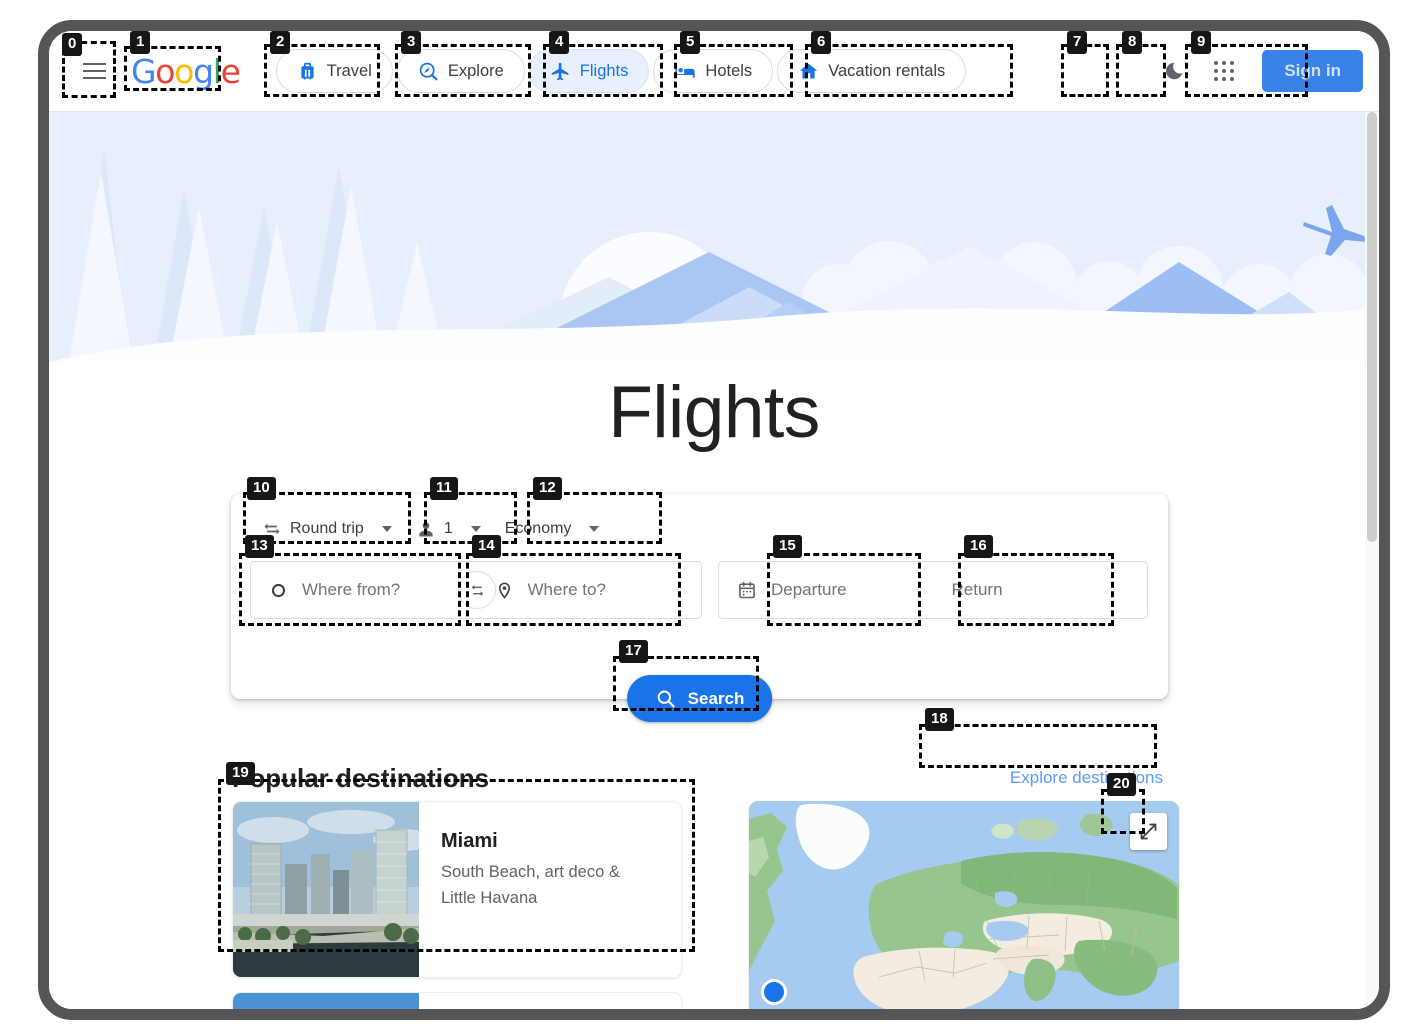 This screenshot has width=1420, height=1035. I want to click on dark-mode-glyph, so click(1174, 71).